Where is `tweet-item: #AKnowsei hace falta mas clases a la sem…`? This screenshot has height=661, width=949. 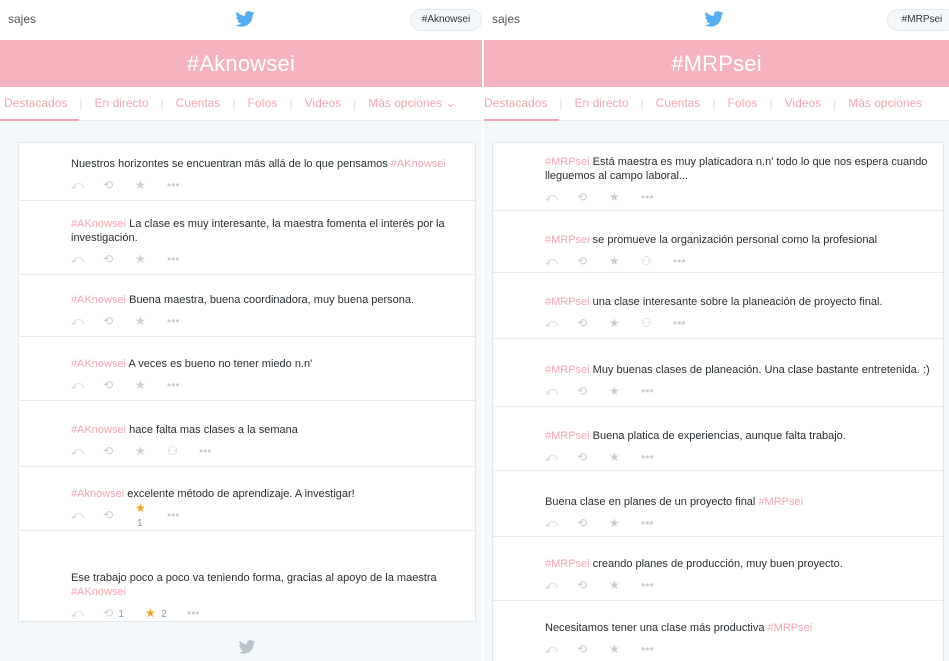
tweet-item: #AKnowsei hace falta mas clases a la sem… is located at coordinates (247, 434).